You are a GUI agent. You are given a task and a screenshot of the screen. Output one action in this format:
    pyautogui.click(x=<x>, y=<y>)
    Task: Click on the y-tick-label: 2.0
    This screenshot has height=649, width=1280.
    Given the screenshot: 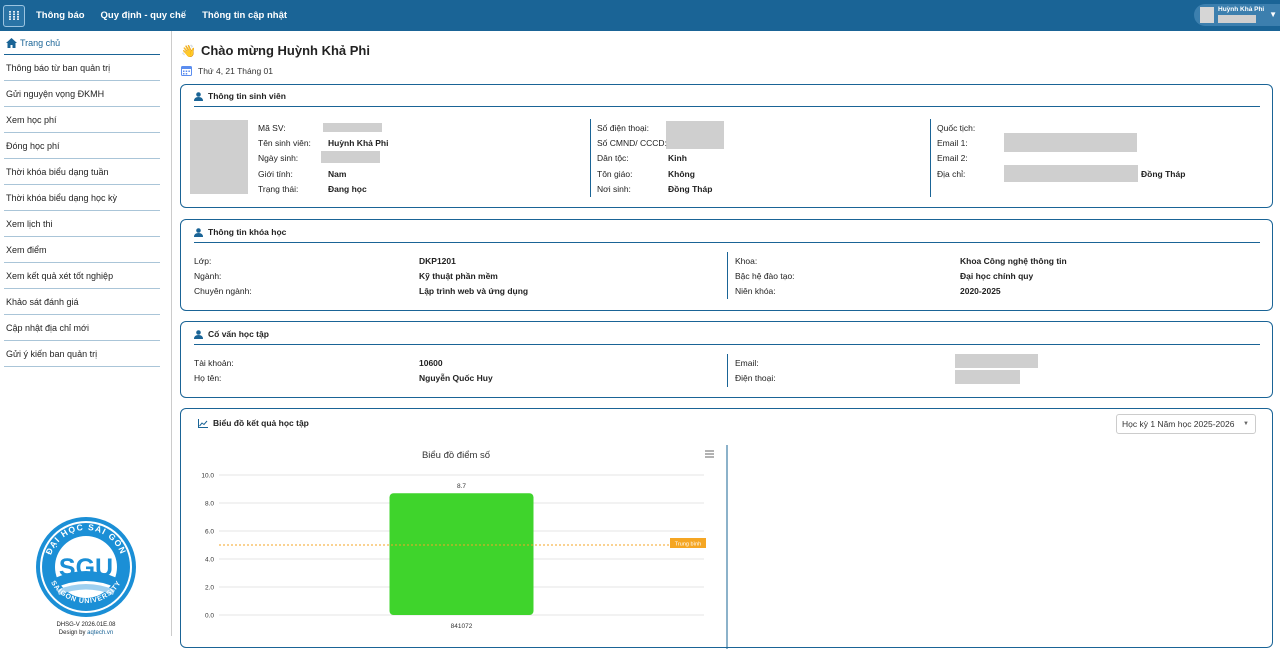 What is the action you would take?
    pyautogui.click(x=209, y=588)
    